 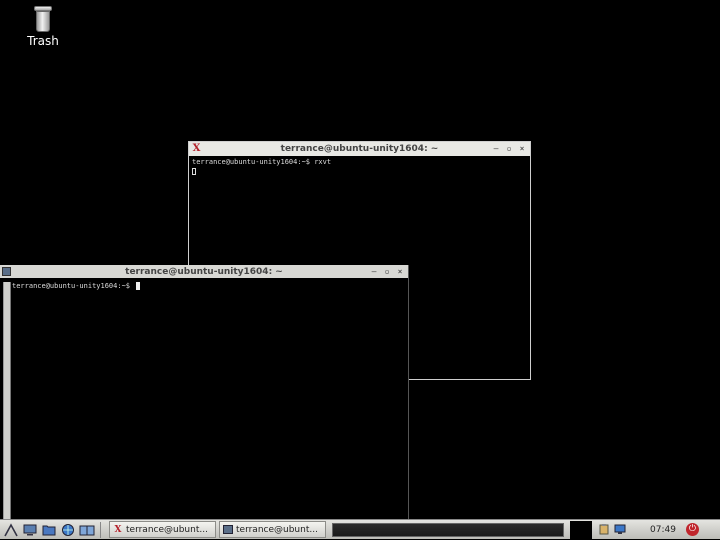 What do you see at coordinates (87, 530) in the screenshot?
I see `workspace-switcher-icon` at bounding box center [87, 530].